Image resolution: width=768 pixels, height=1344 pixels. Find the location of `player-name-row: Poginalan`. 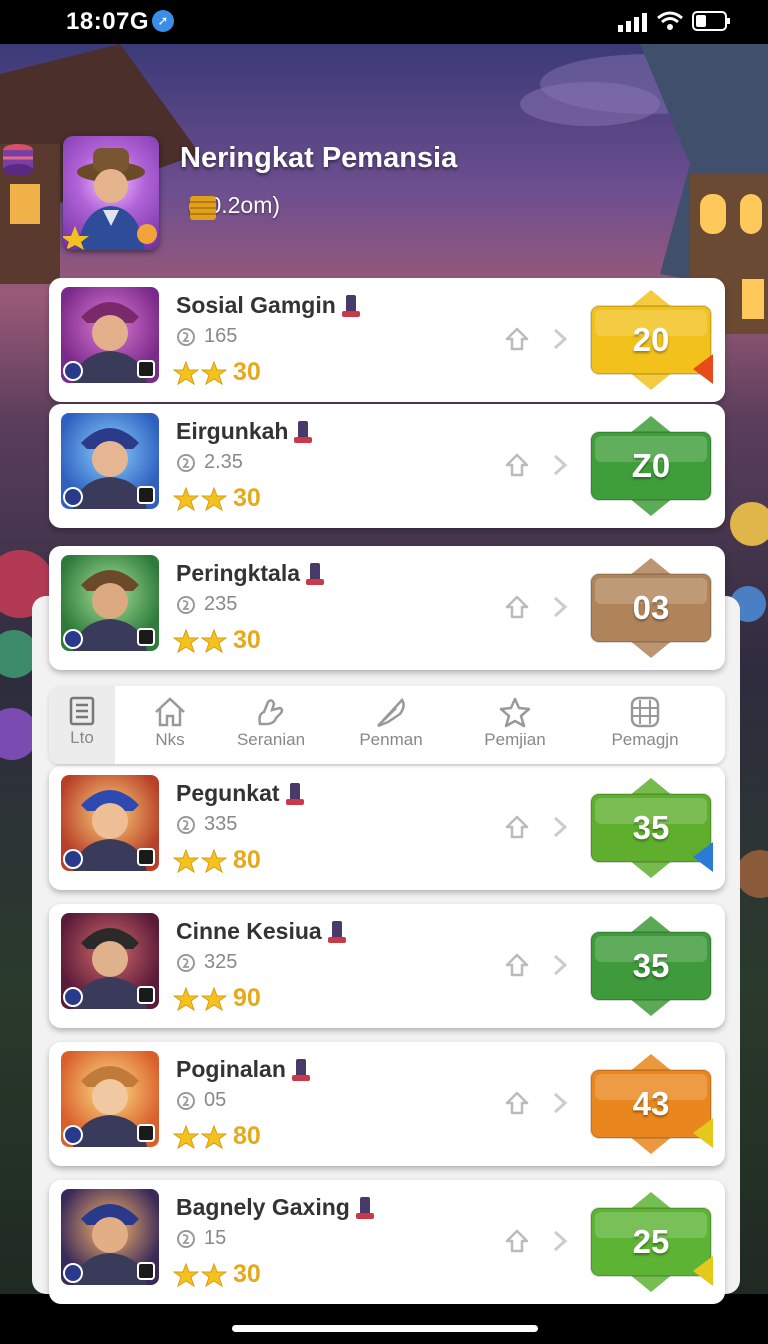

player-name-row: Poginalan is located at coordinates (244, 1069).